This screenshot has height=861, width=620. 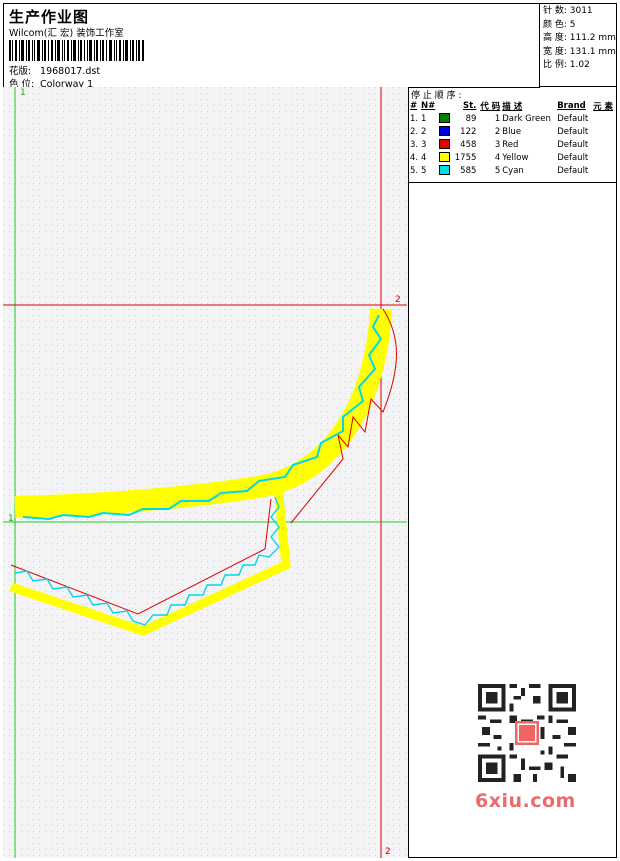 I want to click on guide-label-green-top: 1, so click(x=23, y=93).